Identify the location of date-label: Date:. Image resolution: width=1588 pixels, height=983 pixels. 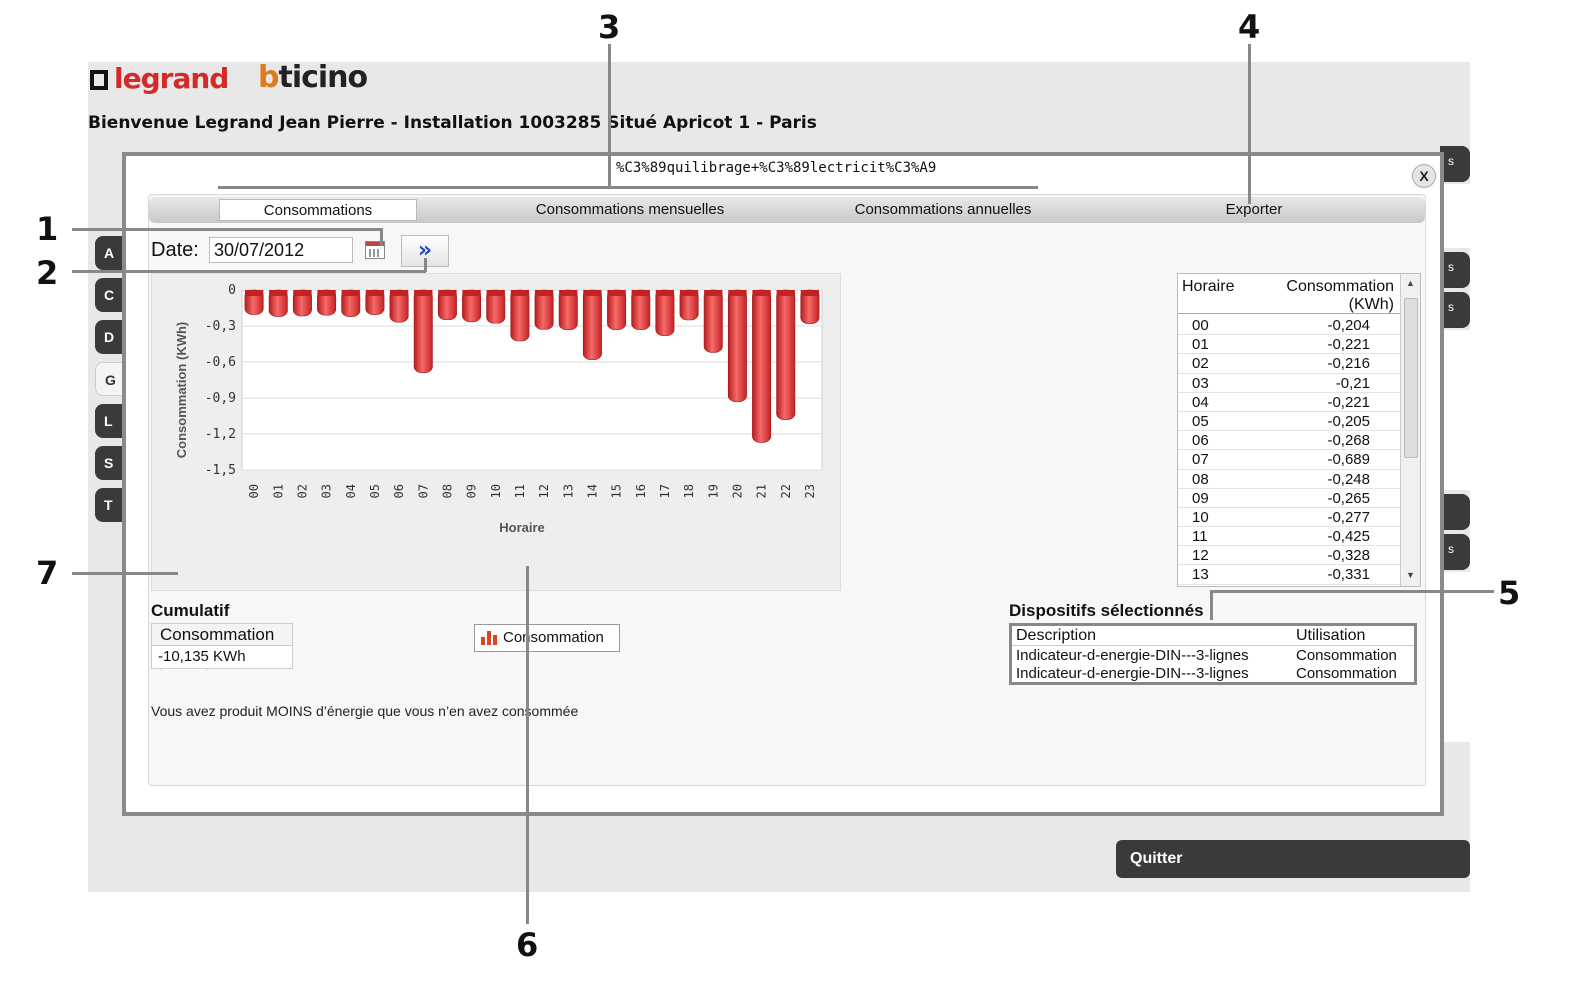
(175, 250).